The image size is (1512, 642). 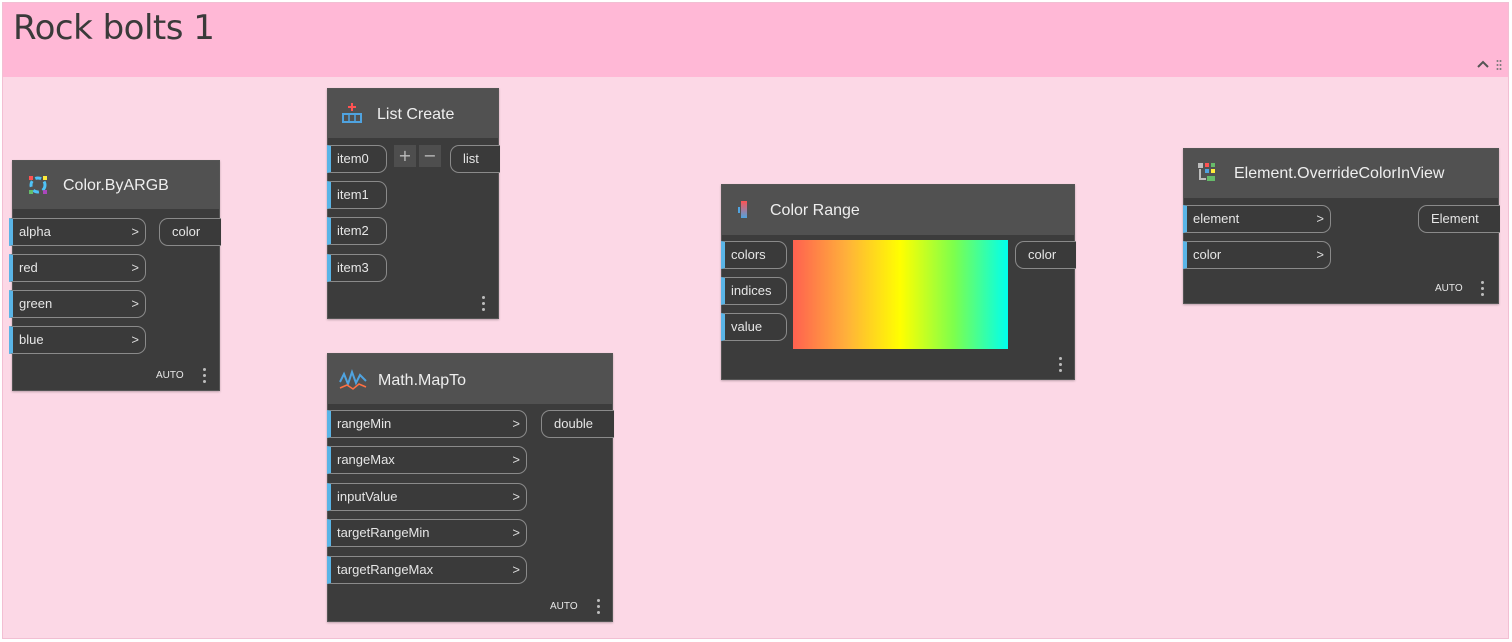 I want to click on list-create-icon, so click(x=352, y=113).